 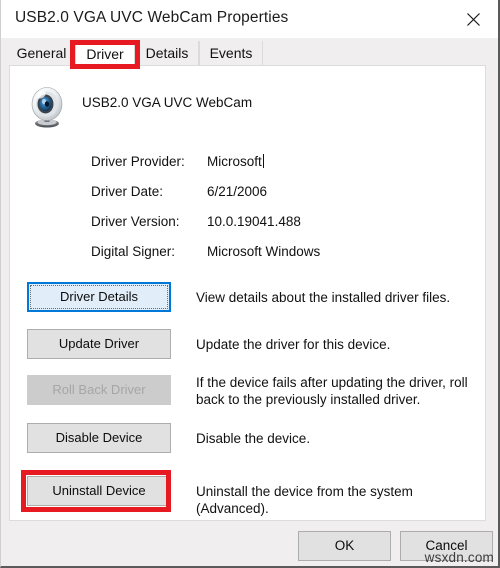 I want to click on text-caret, so click(x=263, y=161).